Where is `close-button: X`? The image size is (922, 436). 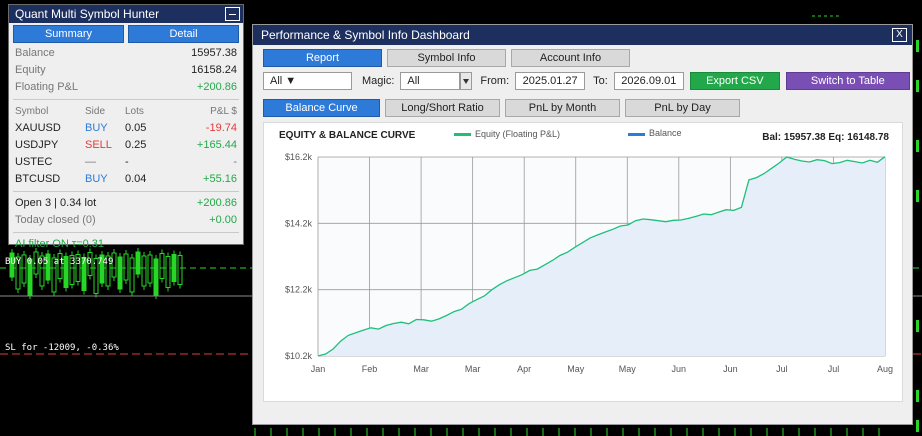 close-button: X is located at coordinates (899, 35).